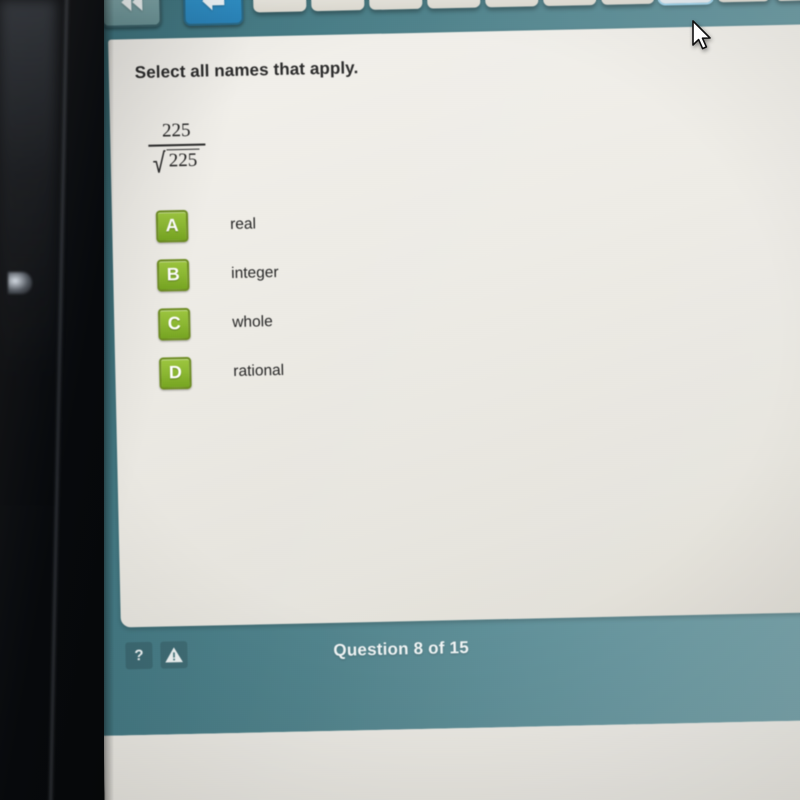 The image size is (800, 800). I want to click on question-mark-icon: ?, so click(139, 655).